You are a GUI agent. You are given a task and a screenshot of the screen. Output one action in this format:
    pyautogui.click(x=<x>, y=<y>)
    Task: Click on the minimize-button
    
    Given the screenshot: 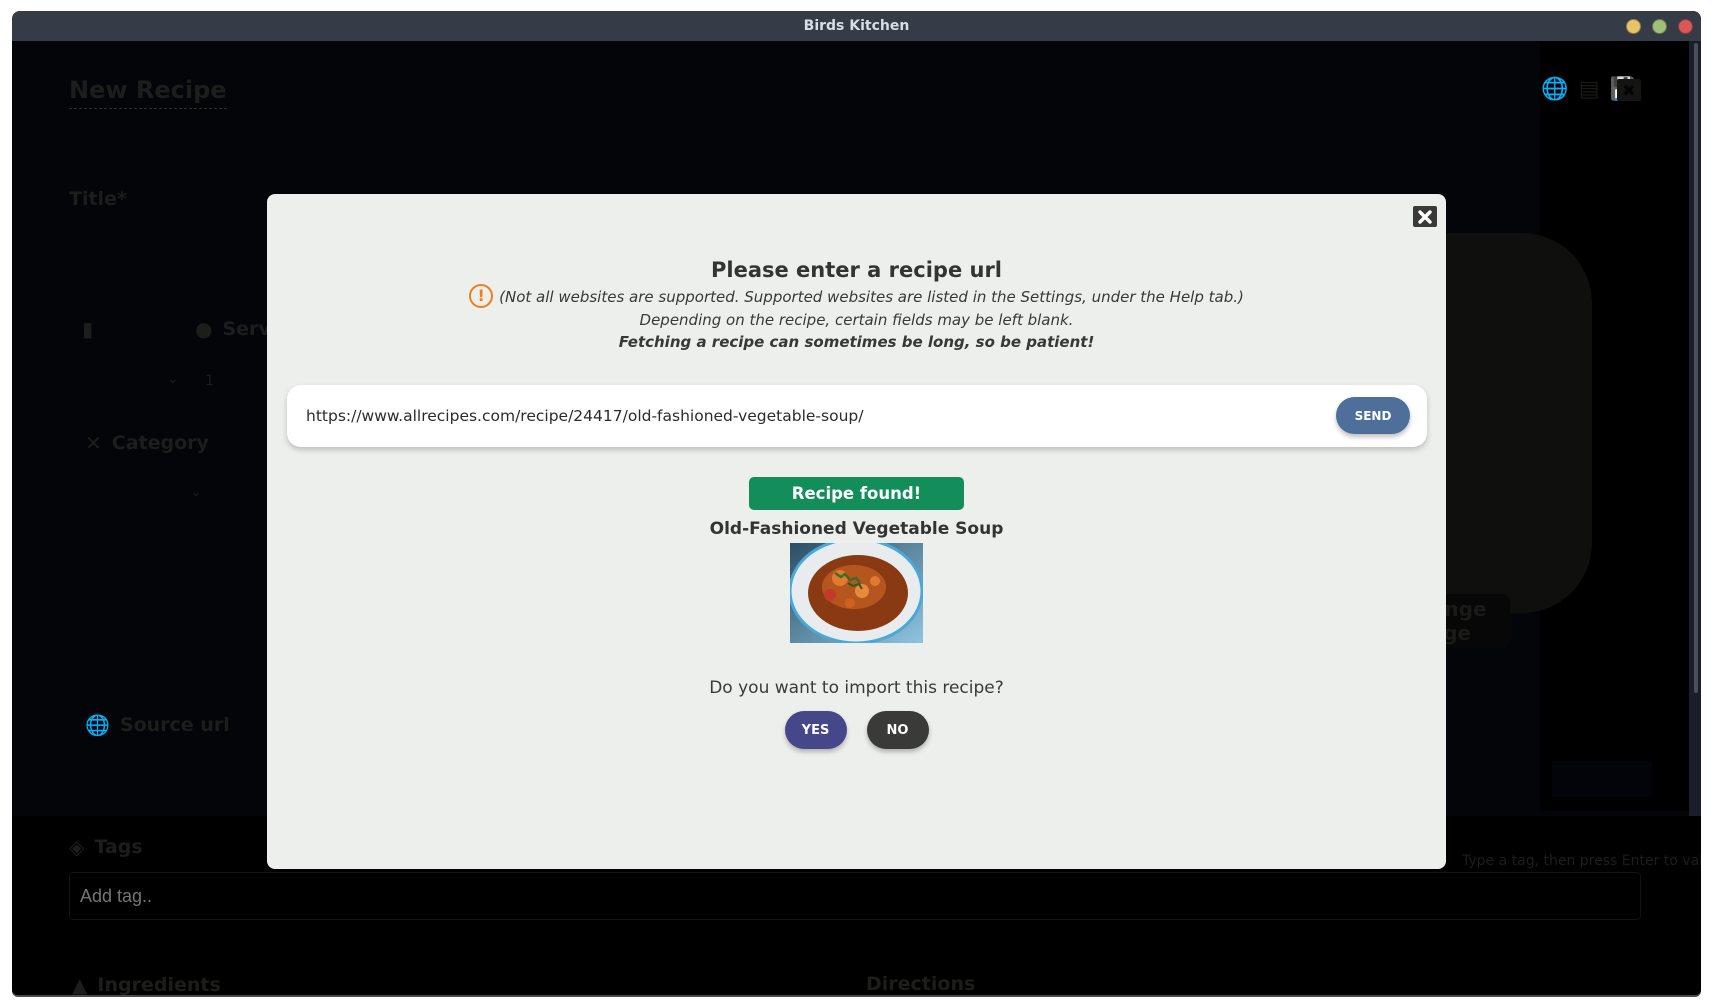 What is the action you would take?
    pyautogui.click(x=1633, y=26)
    